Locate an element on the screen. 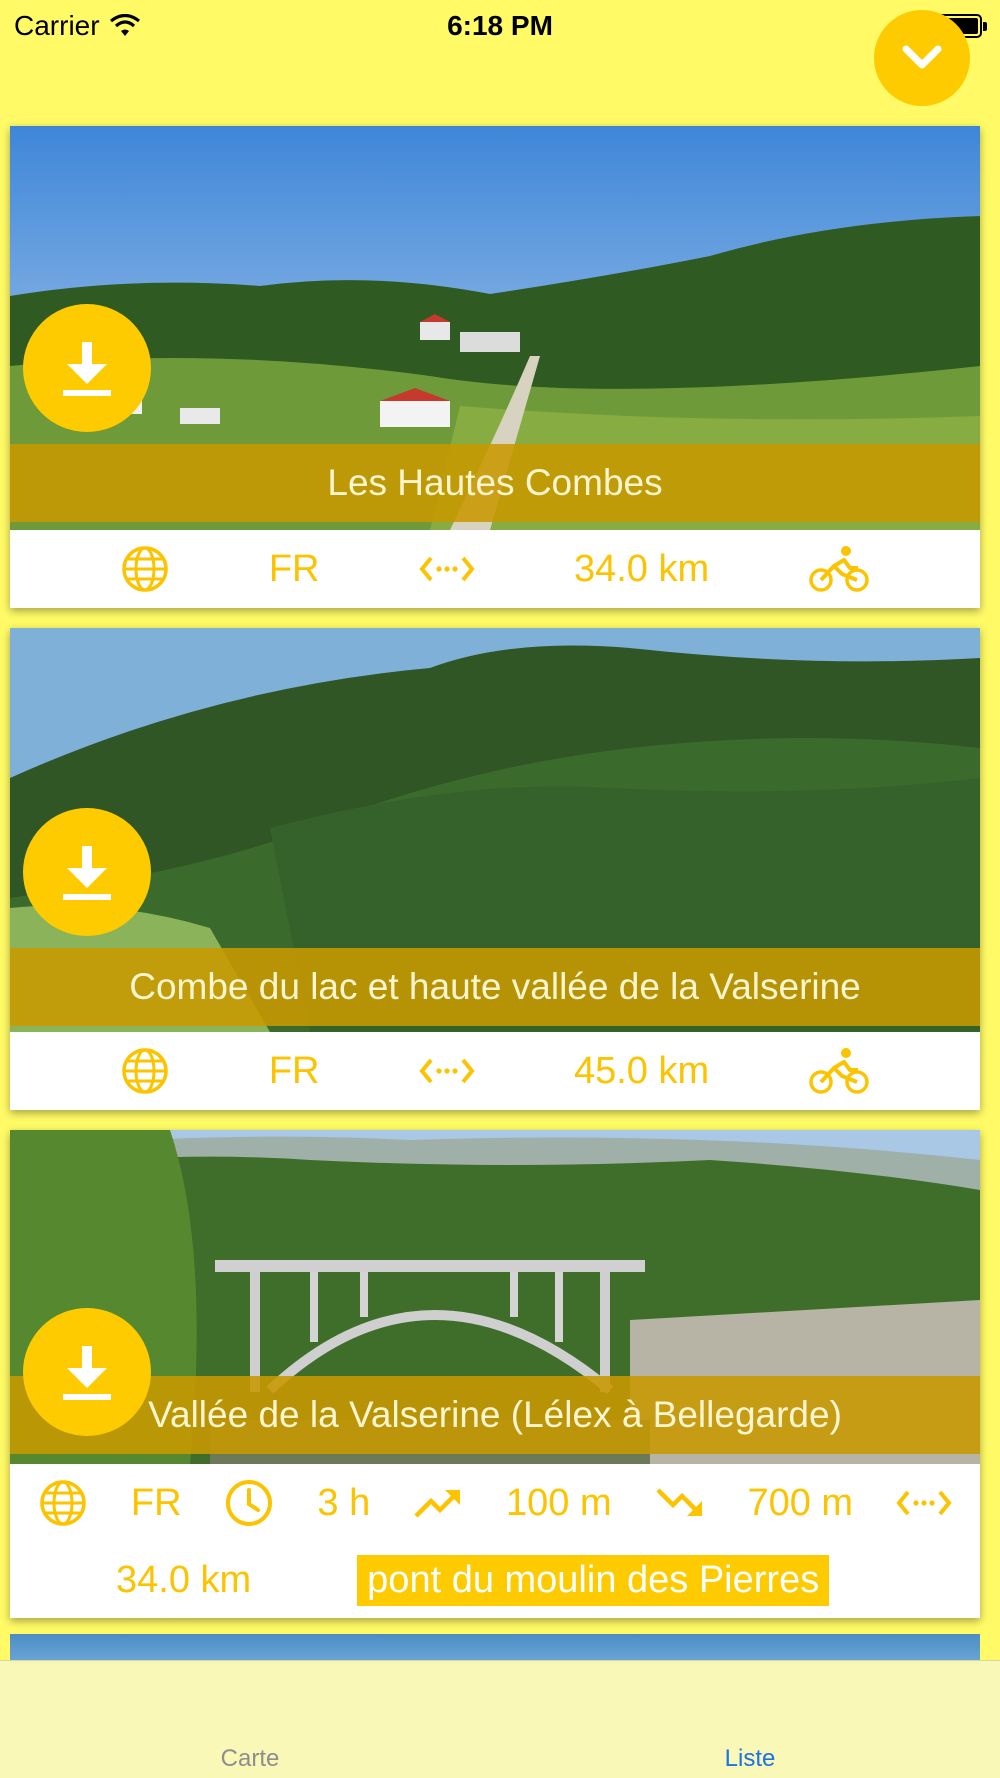 The image size is (1000, 1778). status-bar: Carrier 6:18 PM is located at coordinates (500, 25).